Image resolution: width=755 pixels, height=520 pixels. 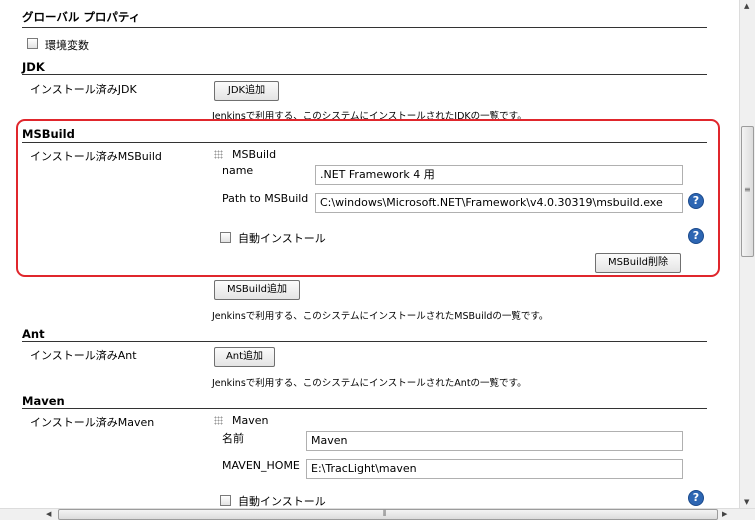 What do you see at coordinates (746, 502) in the screenshot?
I see `scroll-down-arrow-icon: ▼` at bounding box center [746, 502].